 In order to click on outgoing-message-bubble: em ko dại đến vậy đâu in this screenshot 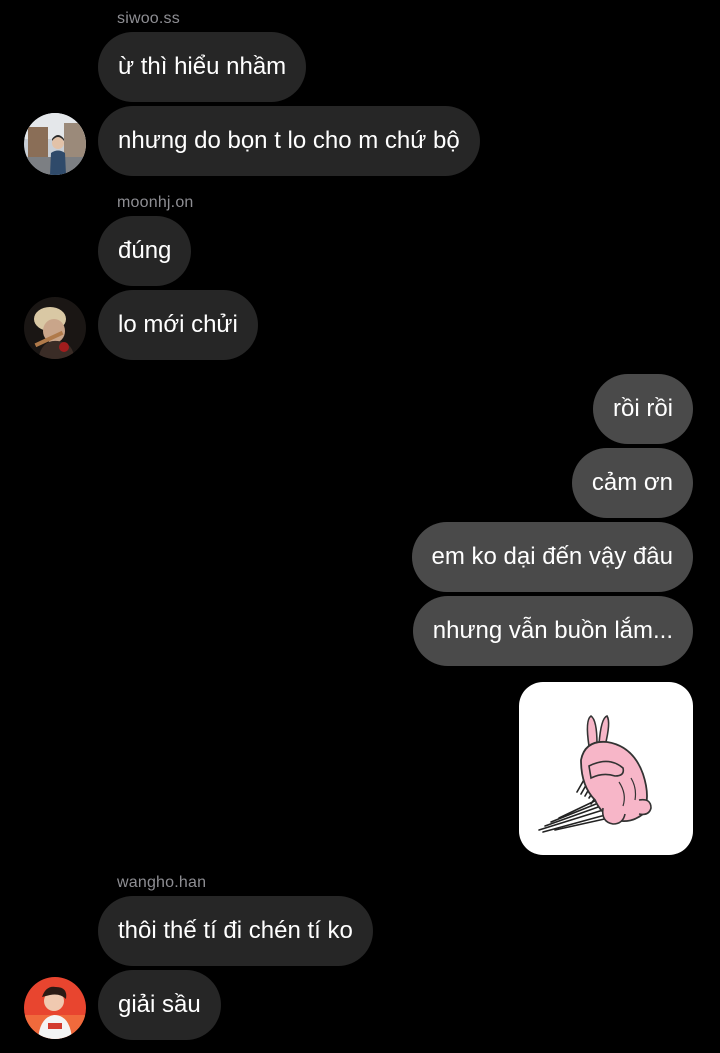, I will do `click(552, 557)`.